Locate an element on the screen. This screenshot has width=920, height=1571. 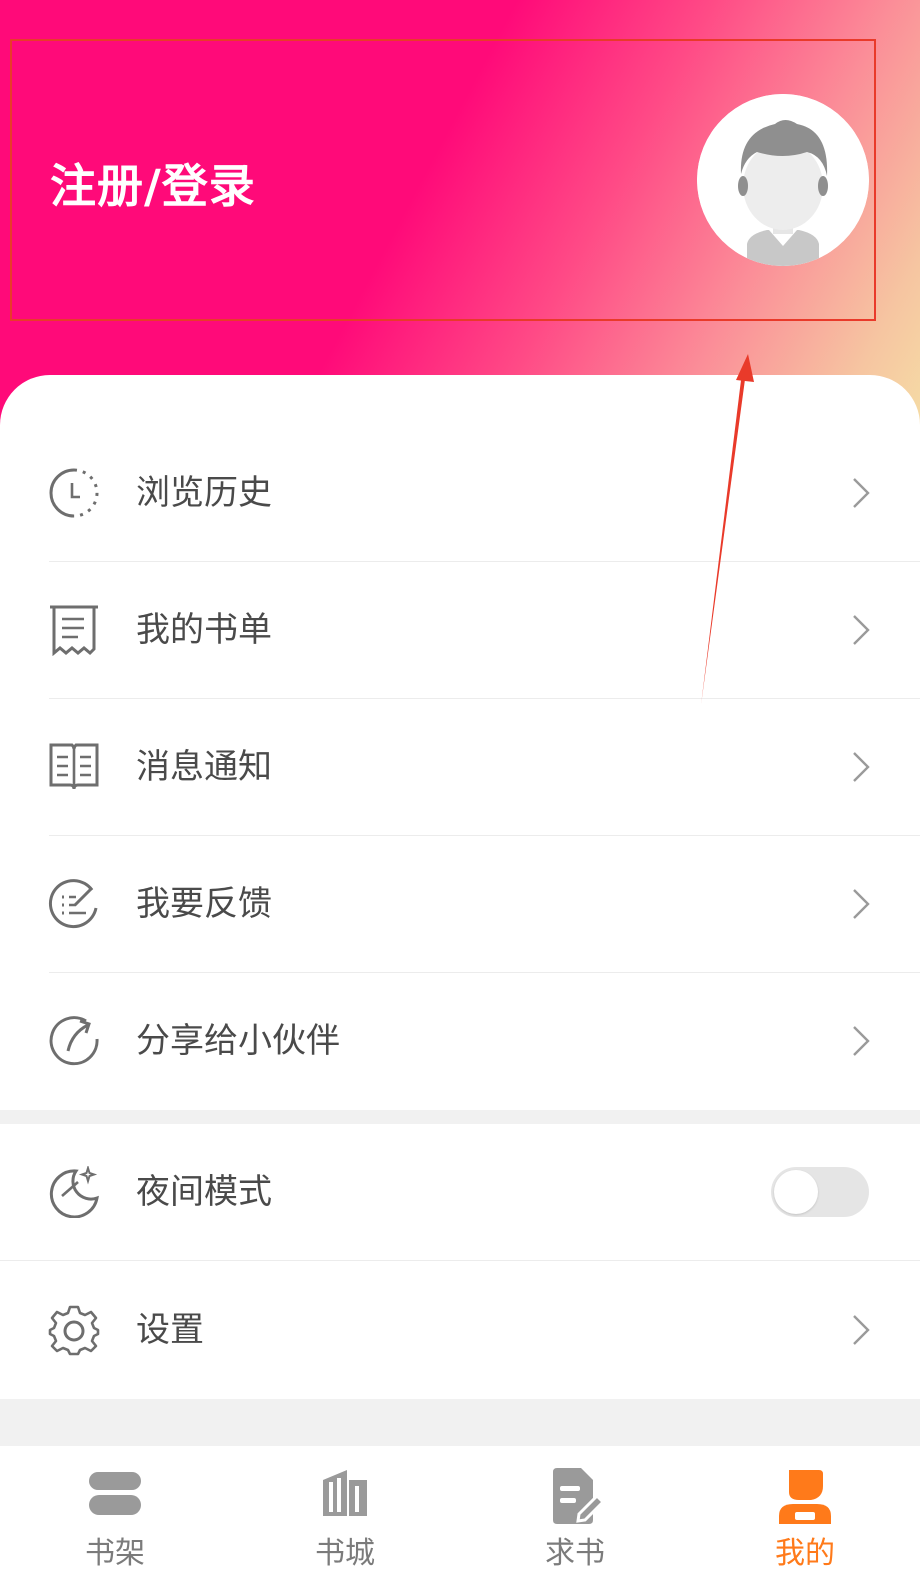
gear-icon is located at coordinates (74, 1330).